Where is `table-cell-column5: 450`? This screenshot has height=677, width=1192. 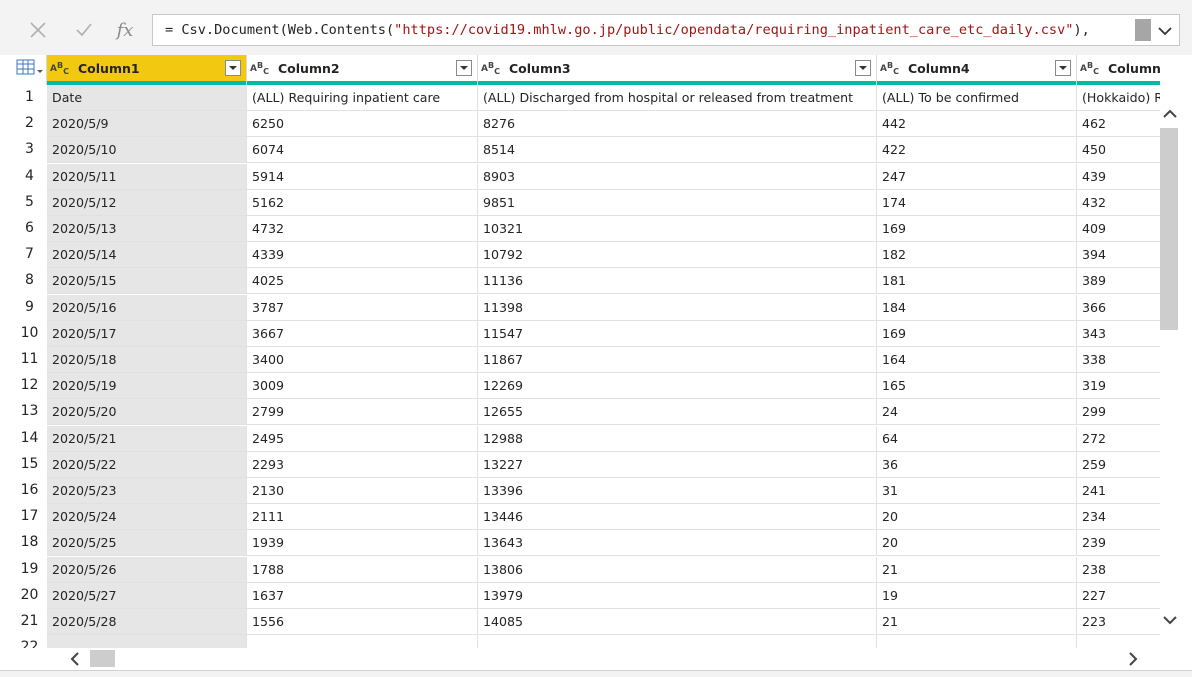
table-cell-column5: 450 is located at coordinates (1118, 149).